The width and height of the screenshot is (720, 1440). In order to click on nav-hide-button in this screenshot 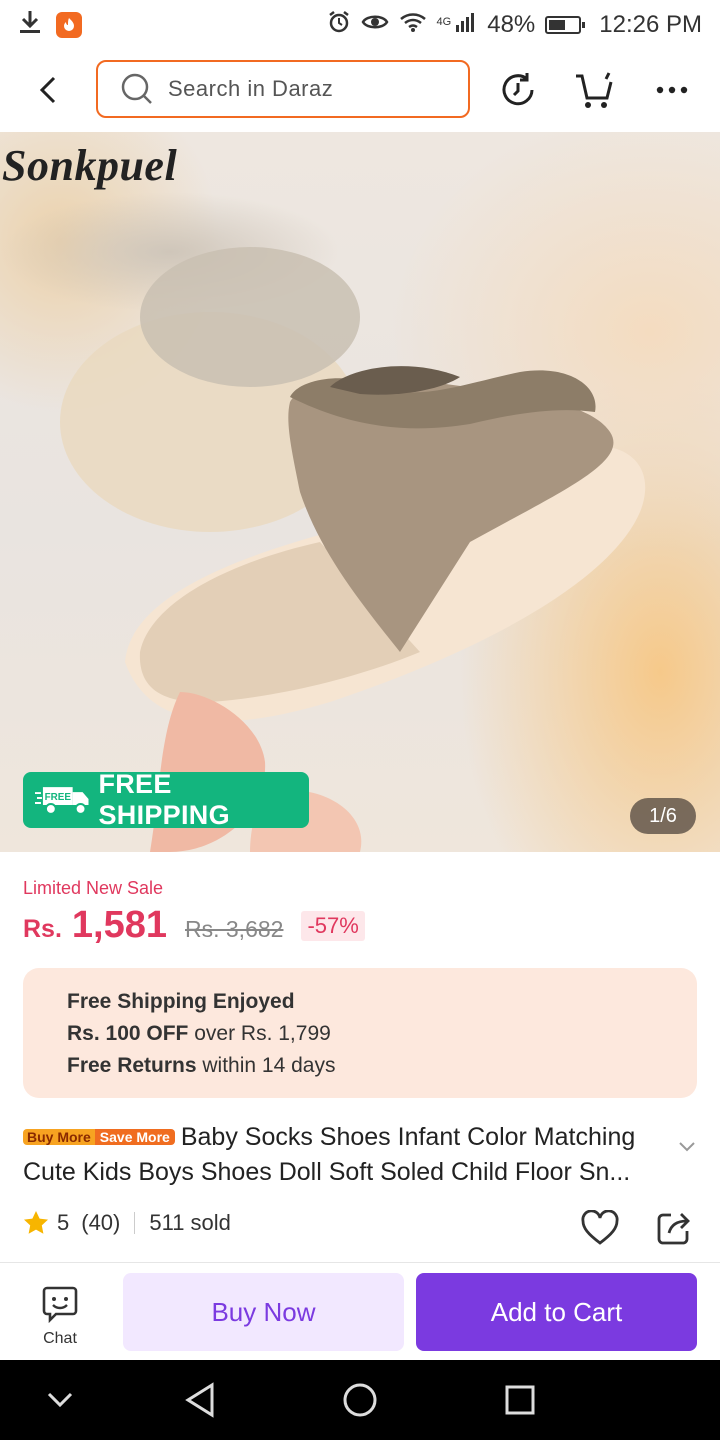, I will do `click(60, 1400)`.